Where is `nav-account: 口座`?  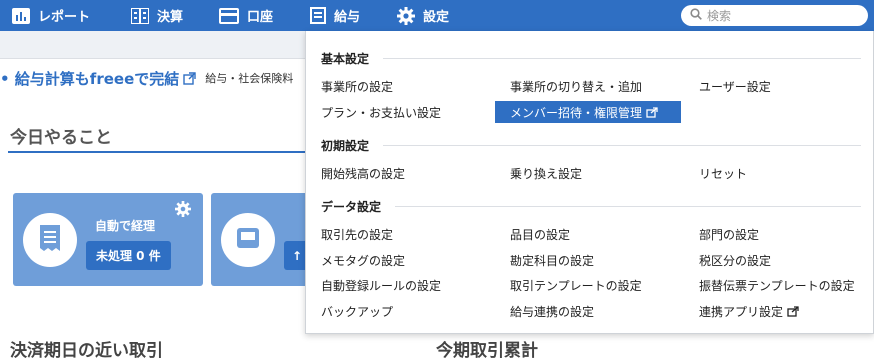 nav-account: 口座 is located at coordinates (246, 15).